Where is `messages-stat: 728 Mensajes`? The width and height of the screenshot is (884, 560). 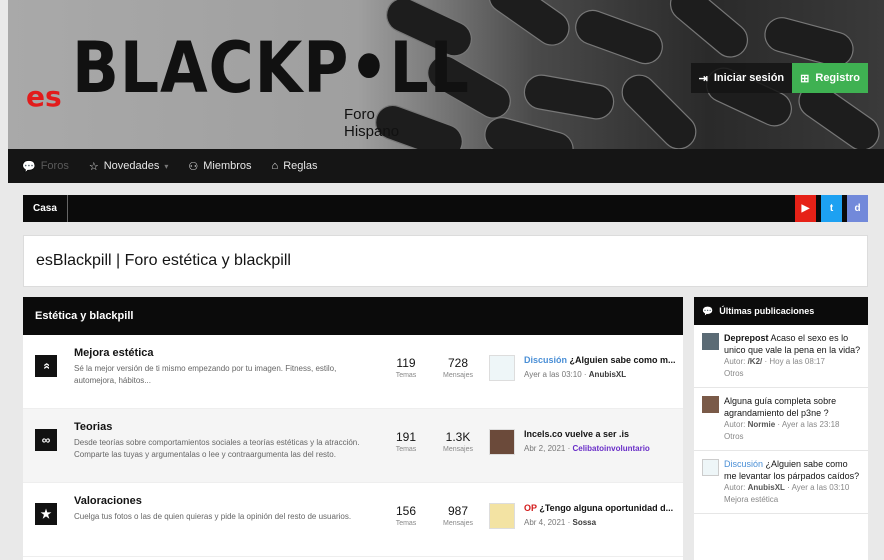 messages-stat: 728 Mensajes is located at coordinates (458, 367).